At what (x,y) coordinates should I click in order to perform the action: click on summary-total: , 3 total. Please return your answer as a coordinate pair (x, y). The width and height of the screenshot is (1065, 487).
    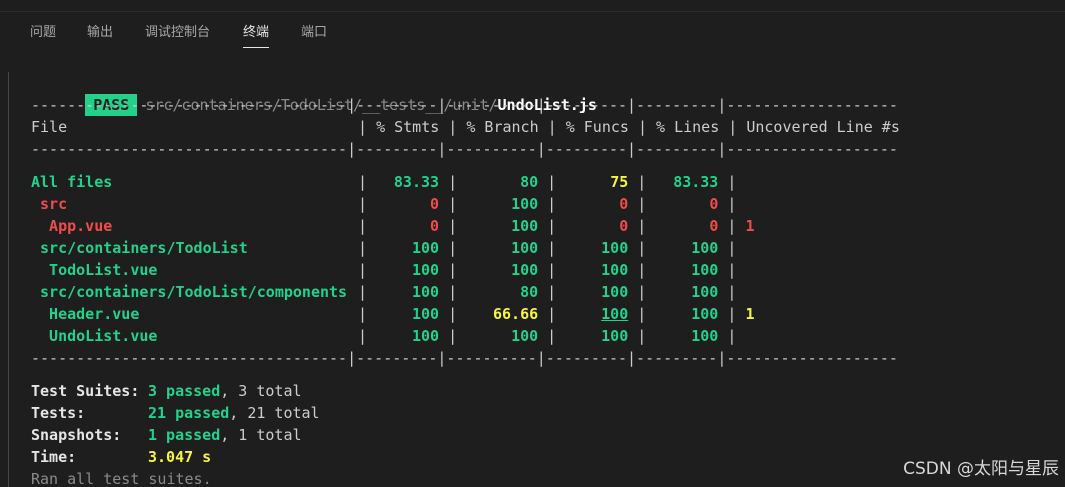
    Looking at the image, I should click on (261, 391).